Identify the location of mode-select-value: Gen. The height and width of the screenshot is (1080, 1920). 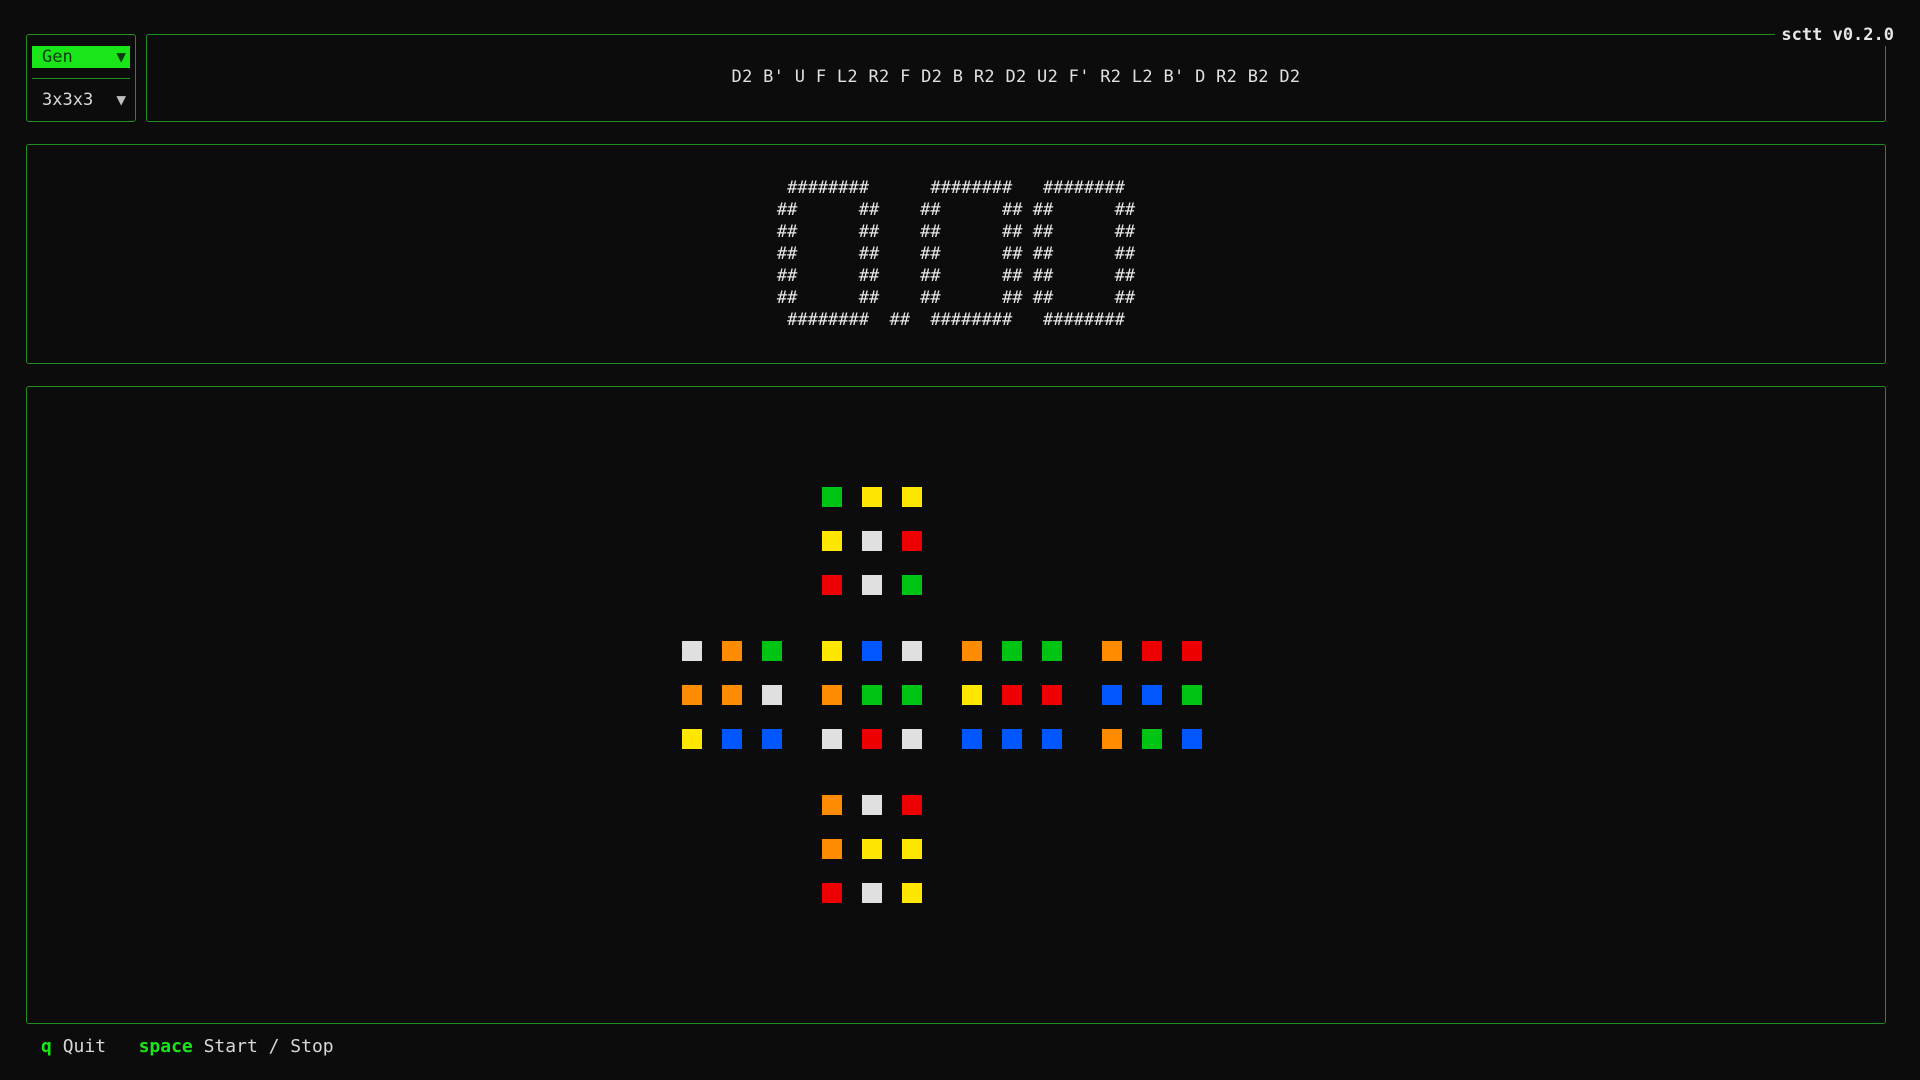
(57, 57).